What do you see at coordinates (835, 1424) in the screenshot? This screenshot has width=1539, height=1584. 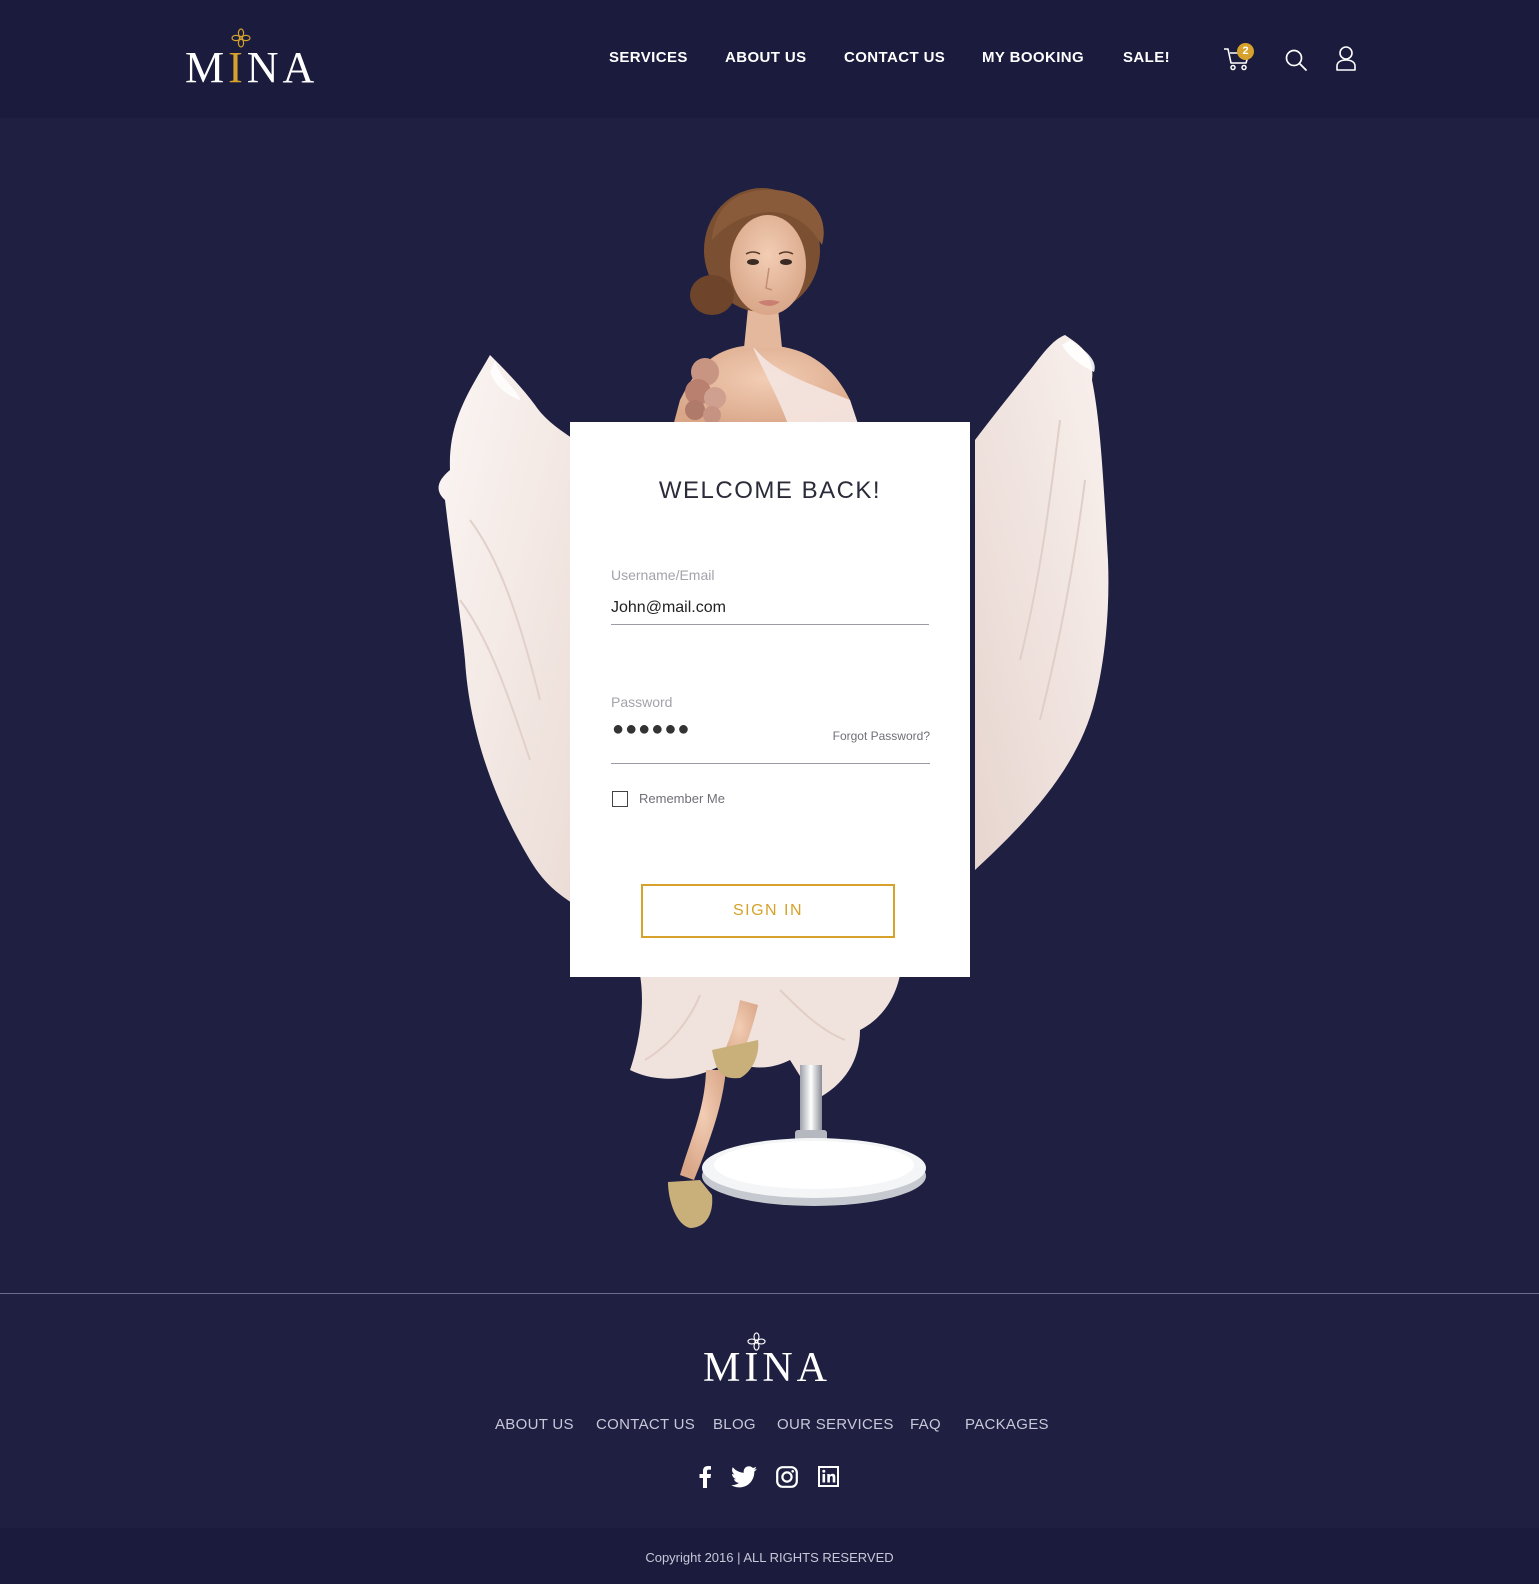 I see `footer-link-our-services: OUR SERVICES` at bounding box center [835, 1424].